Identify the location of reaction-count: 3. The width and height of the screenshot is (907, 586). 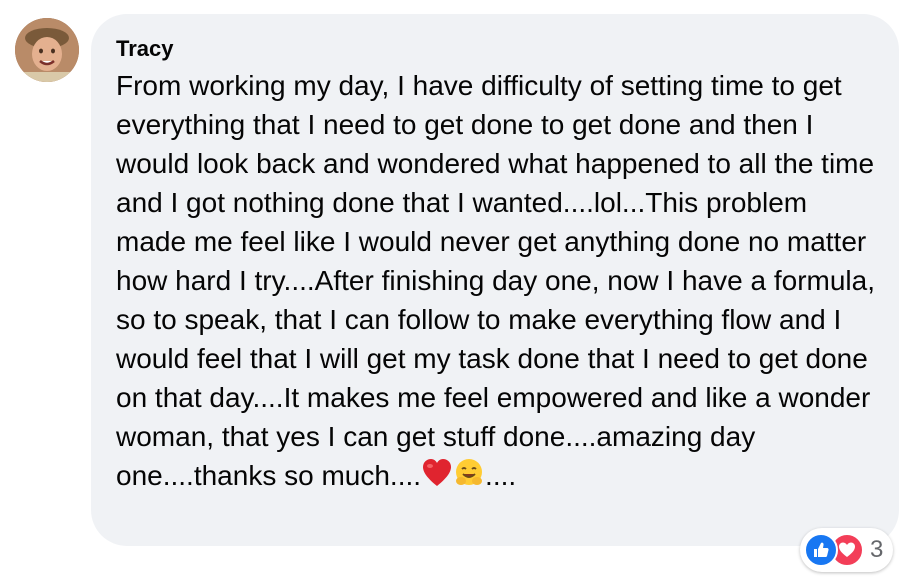
(877, 549).